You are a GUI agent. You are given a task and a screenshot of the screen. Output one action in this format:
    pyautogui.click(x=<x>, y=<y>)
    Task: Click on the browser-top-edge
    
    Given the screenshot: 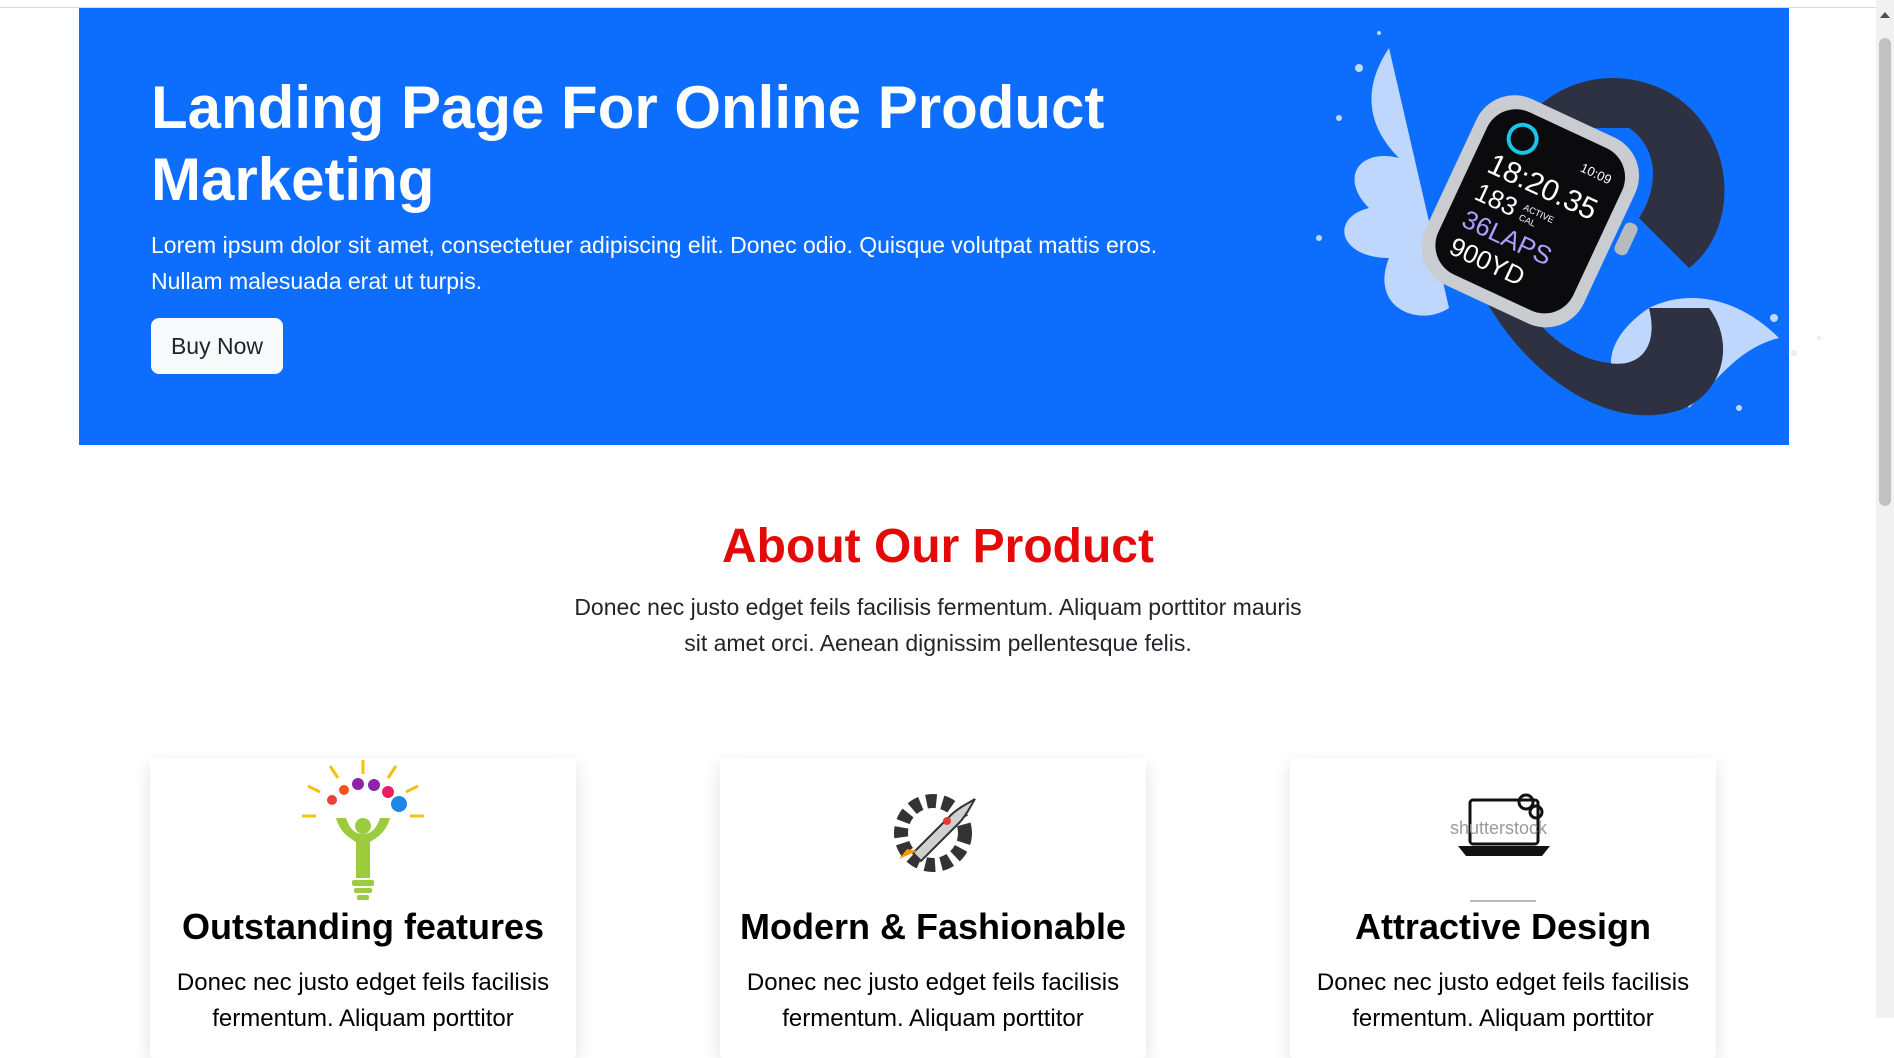 What is the action you would take?
    pyautogui.click(x=938, y=4)
    